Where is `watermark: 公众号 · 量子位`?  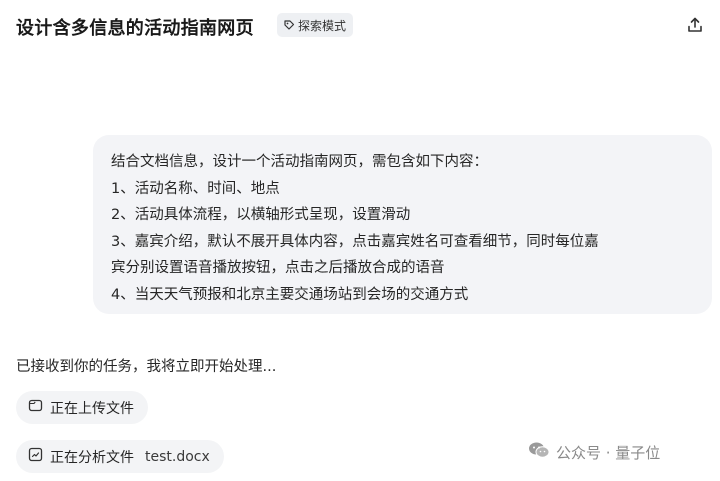
watermark: 公众号 · 量子位 is located at coordinates (594, 452).